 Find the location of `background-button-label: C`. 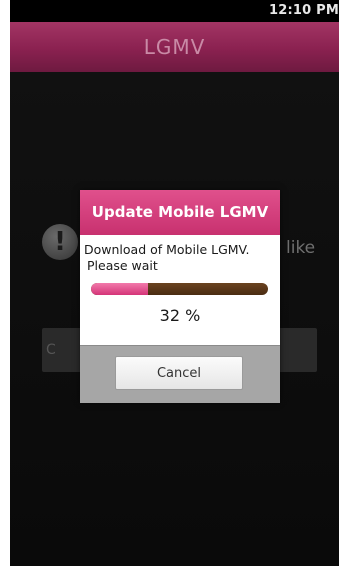

background-button-label: C is located at coordinates (51, 350).